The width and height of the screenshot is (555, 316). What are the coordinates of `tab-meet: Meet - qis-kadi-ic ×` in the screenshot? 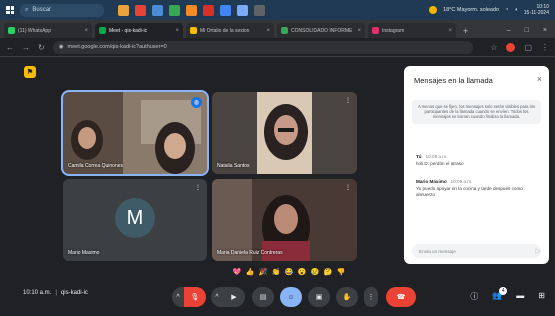 It's located at (139, 30).